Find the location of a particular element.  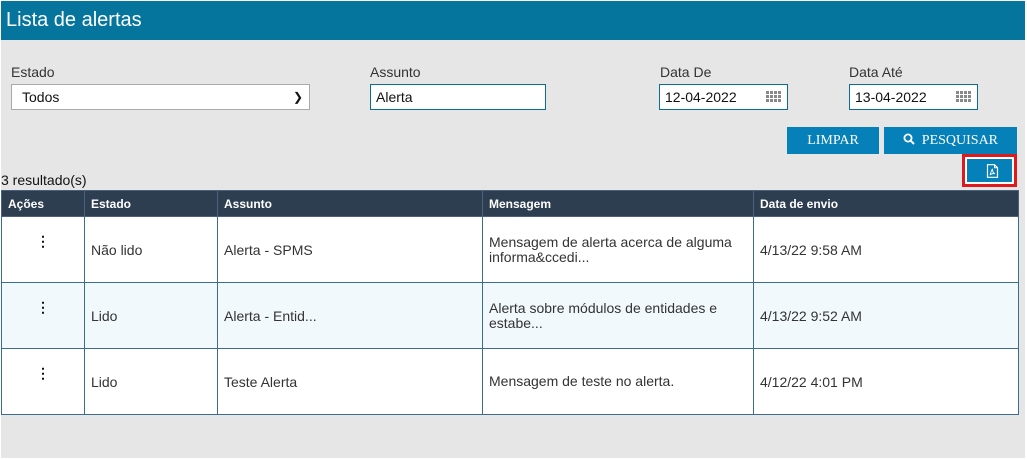

column-header-acoes: Ações is located at coordinates (43, 203).